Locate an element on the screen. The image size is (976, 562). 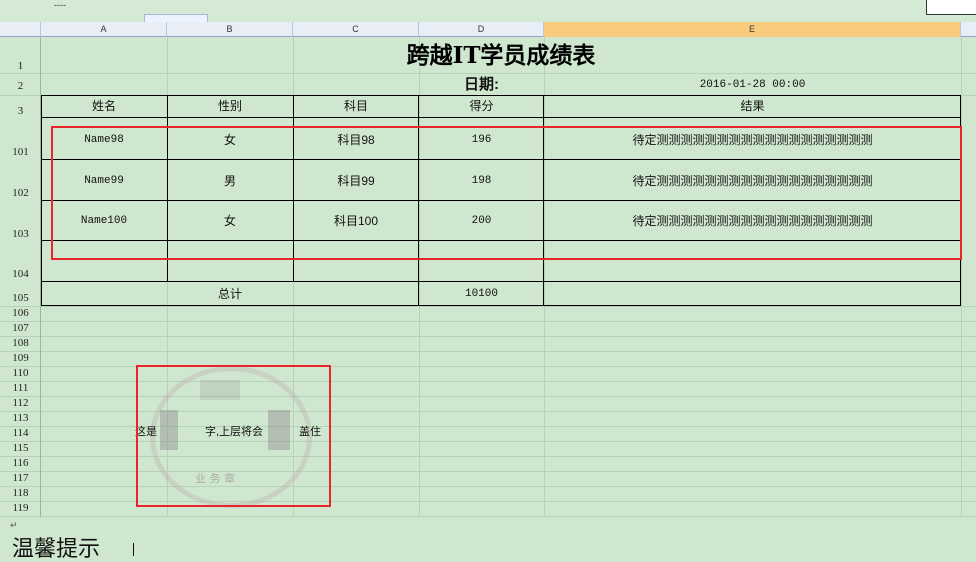
row-number: 110 is located at coordinates (20, 374).